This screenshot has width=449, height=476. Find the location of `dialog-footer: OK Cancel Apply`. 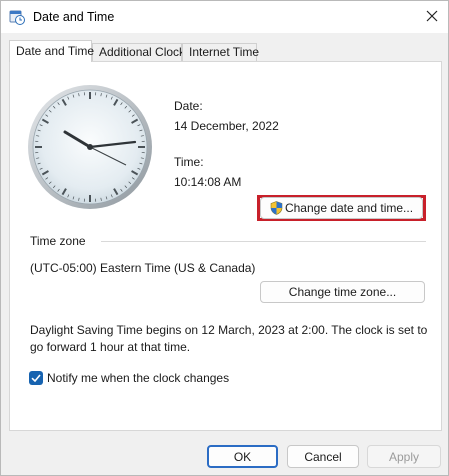

dialog-footer: OK Cancel Apply is located at coordinates (224, 454).